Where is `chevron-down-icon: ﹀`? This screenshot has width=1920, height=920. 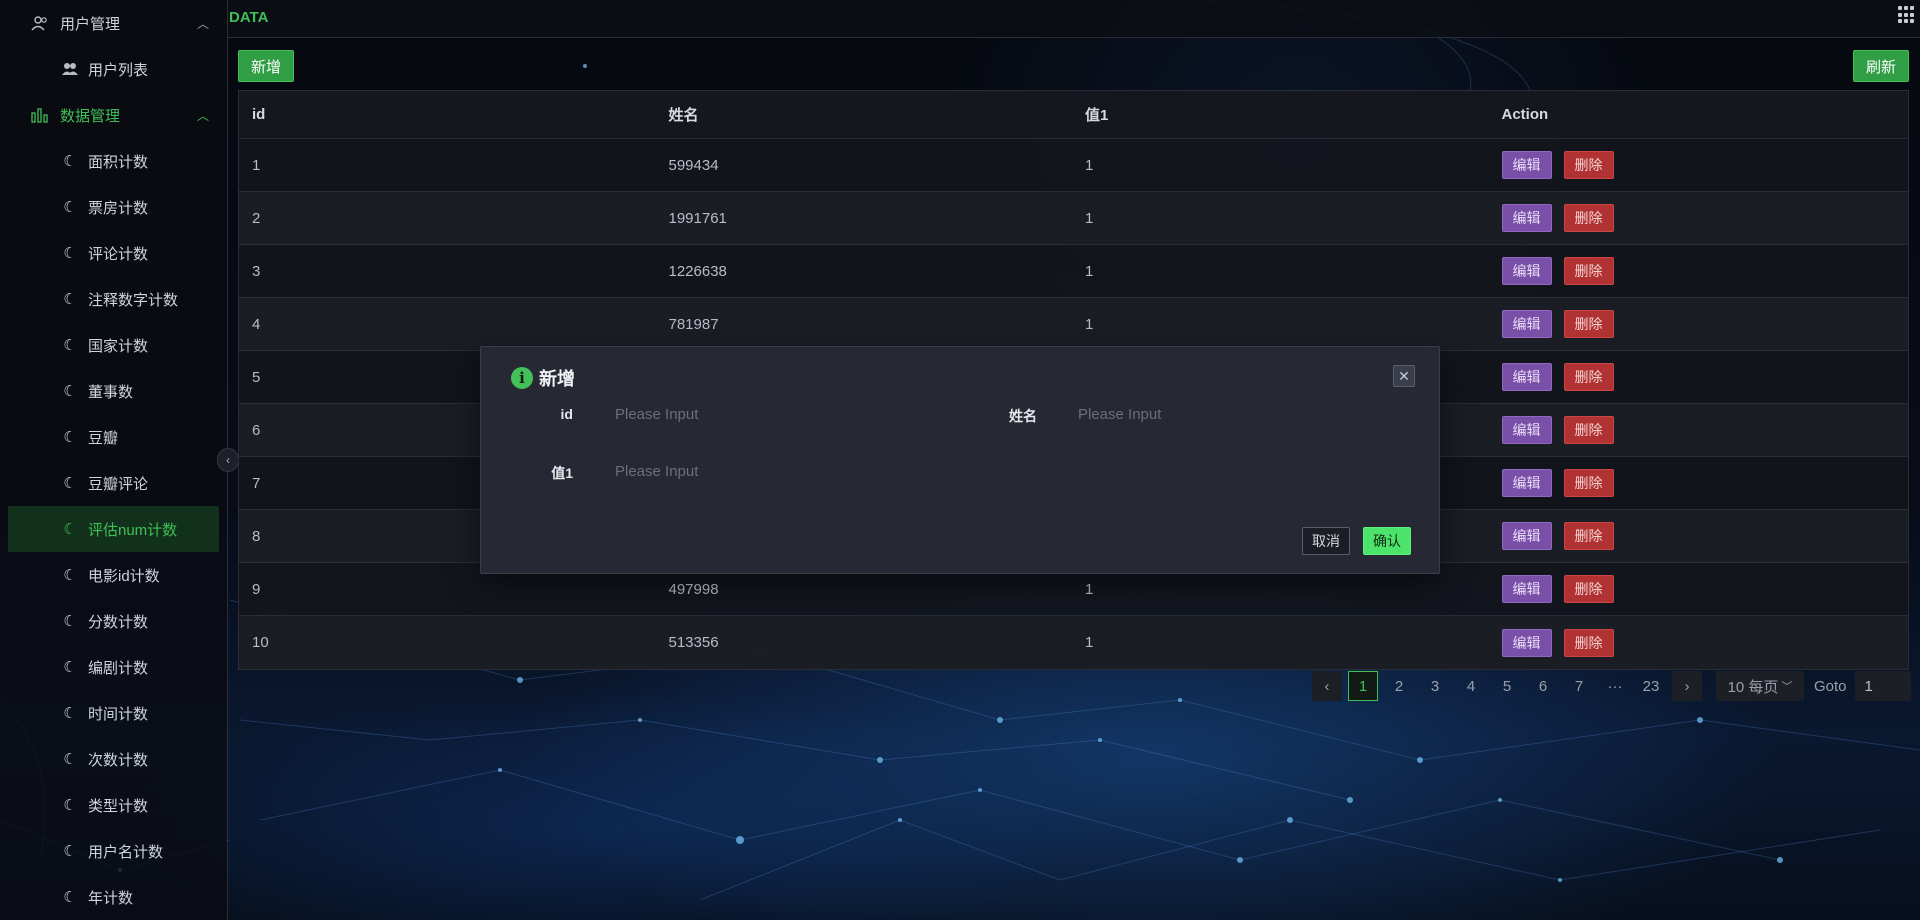
chevron-down-icon: ﹀ is located at coordinates (1787, 687).